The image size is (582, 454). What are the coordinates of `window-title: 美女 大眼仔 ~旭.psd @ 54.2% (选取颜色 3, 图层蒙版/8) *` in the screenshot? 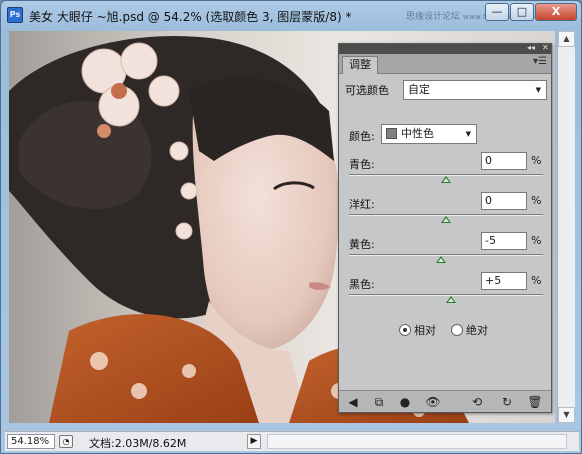 It's located at (190, 17).